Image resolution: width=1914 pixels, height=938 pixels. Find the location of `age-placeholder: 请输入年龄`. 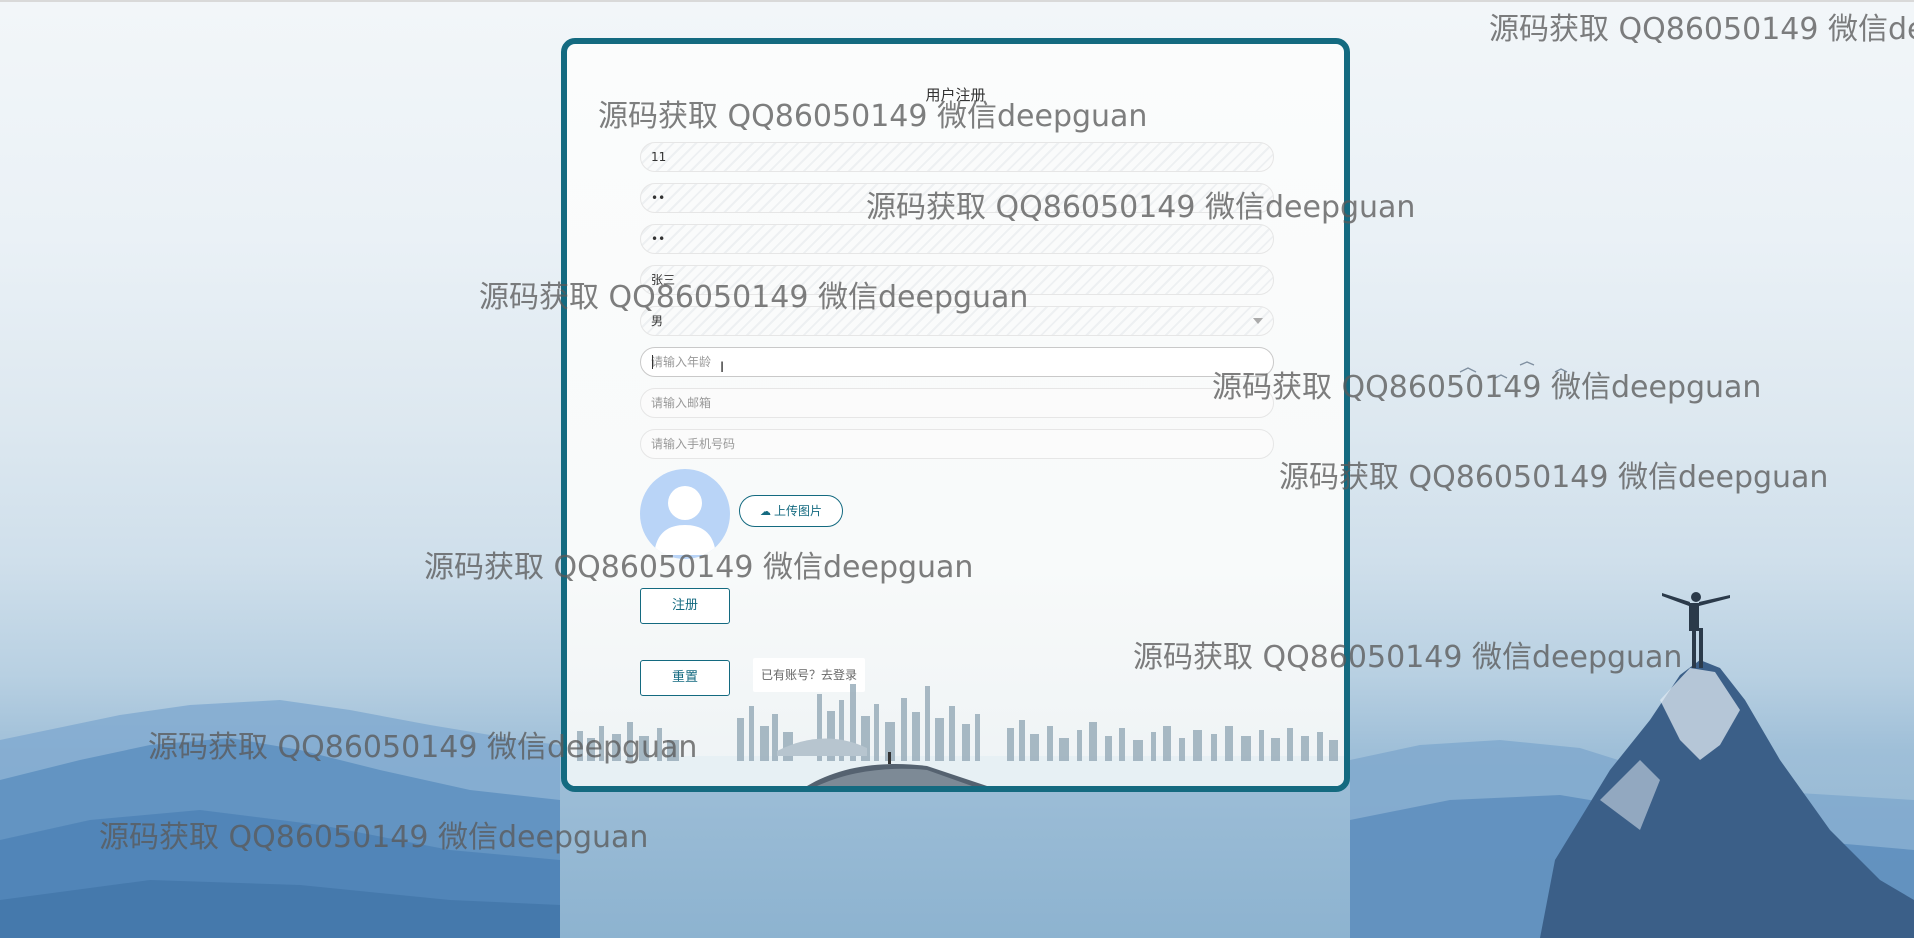

age-placeholder: 请输入年龄 is located at coordinates (681, 362).